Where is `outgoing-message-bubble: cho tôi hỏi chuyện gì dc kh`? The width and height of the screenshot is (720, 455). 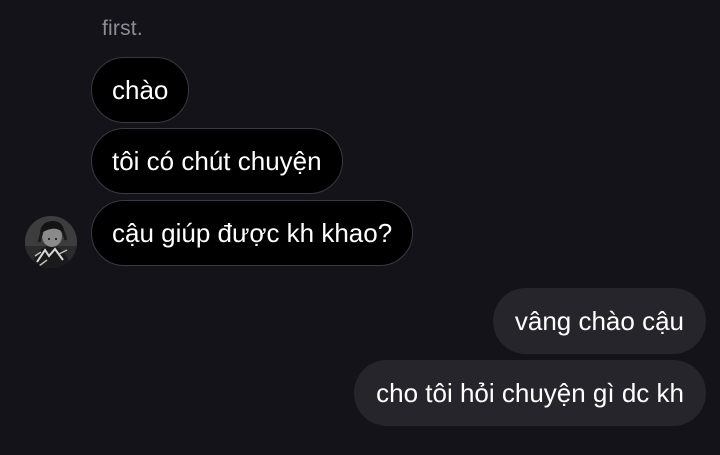 outgoing-message-bubble: cho tôi hỏi chuyện gì dc kh is located at coordinates (530, 393).